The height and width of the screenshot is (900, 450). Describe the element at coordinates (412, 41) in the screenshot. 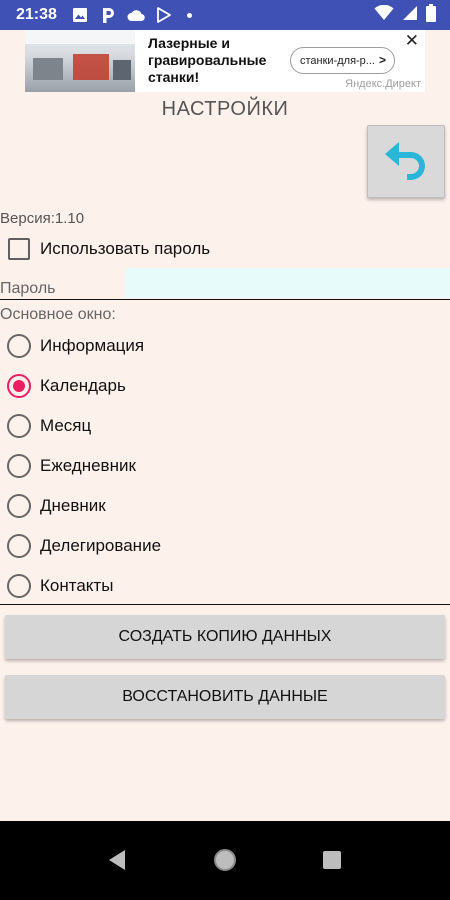

I see `close-icon: ✕` at that location.